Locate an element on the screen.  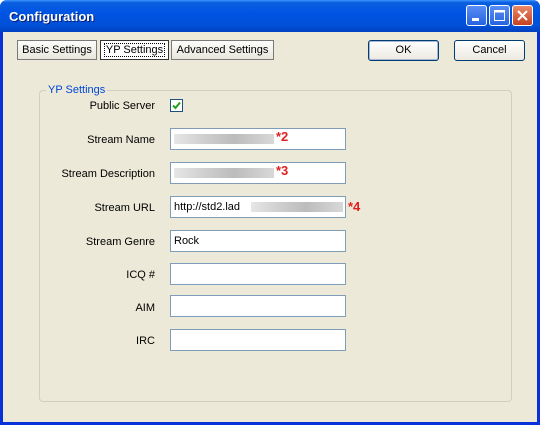
minimize-icon is located at coordinates (475, 19).